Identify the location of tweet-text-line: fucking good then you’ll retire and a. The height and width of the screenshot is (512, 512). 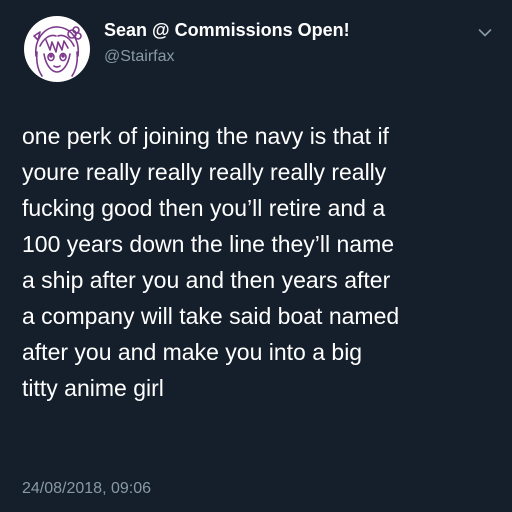
(204, 208).